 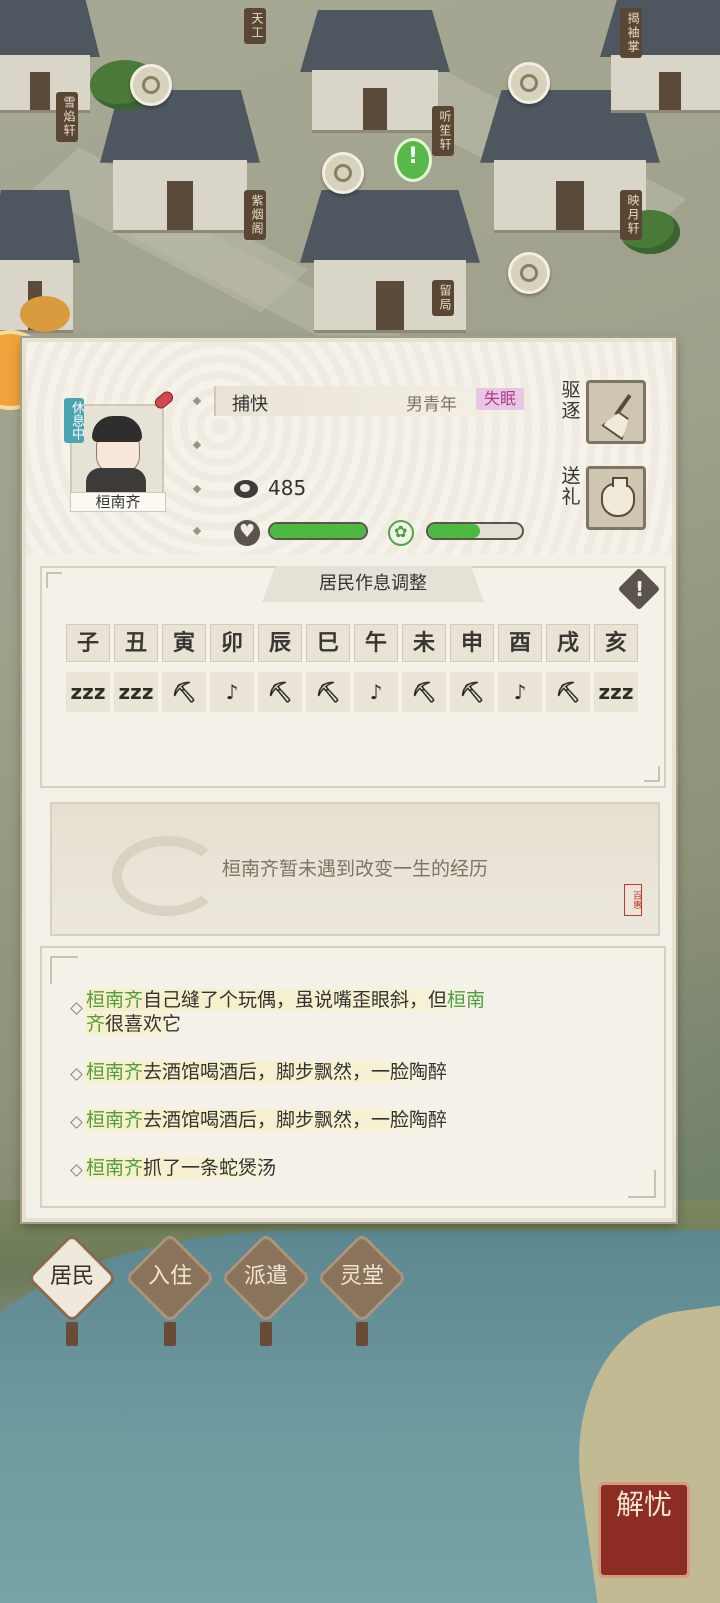 What do you see at coordinates (644, 1530) in the screenshot?
I see `jieyou-seal-button: 解忧` at bounding box center [644, 1530].